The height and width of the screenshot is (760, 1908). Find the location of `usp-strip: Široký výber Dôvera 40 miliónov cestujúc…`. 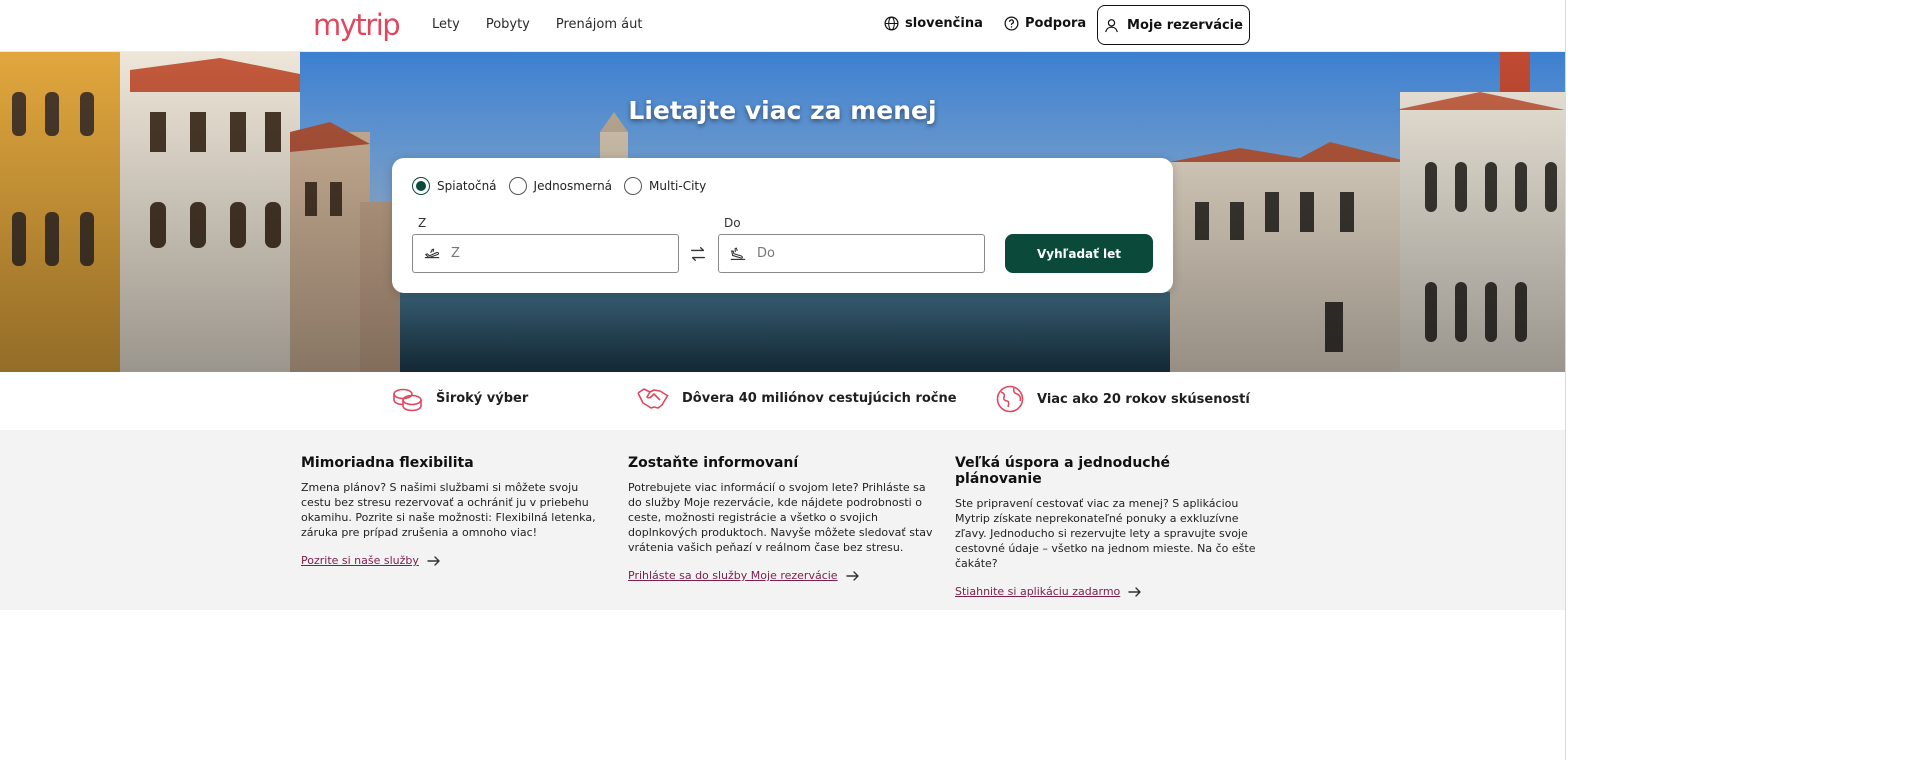

usp-strip: Široký výber Dôvera 40 miliónov cestujúc… is located at coordinates (782, 401).